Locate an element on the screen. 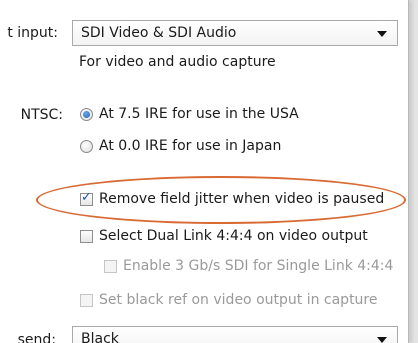 This screenshot has height=343, width=418. send-label: send: is located at coordinates (36, 337).